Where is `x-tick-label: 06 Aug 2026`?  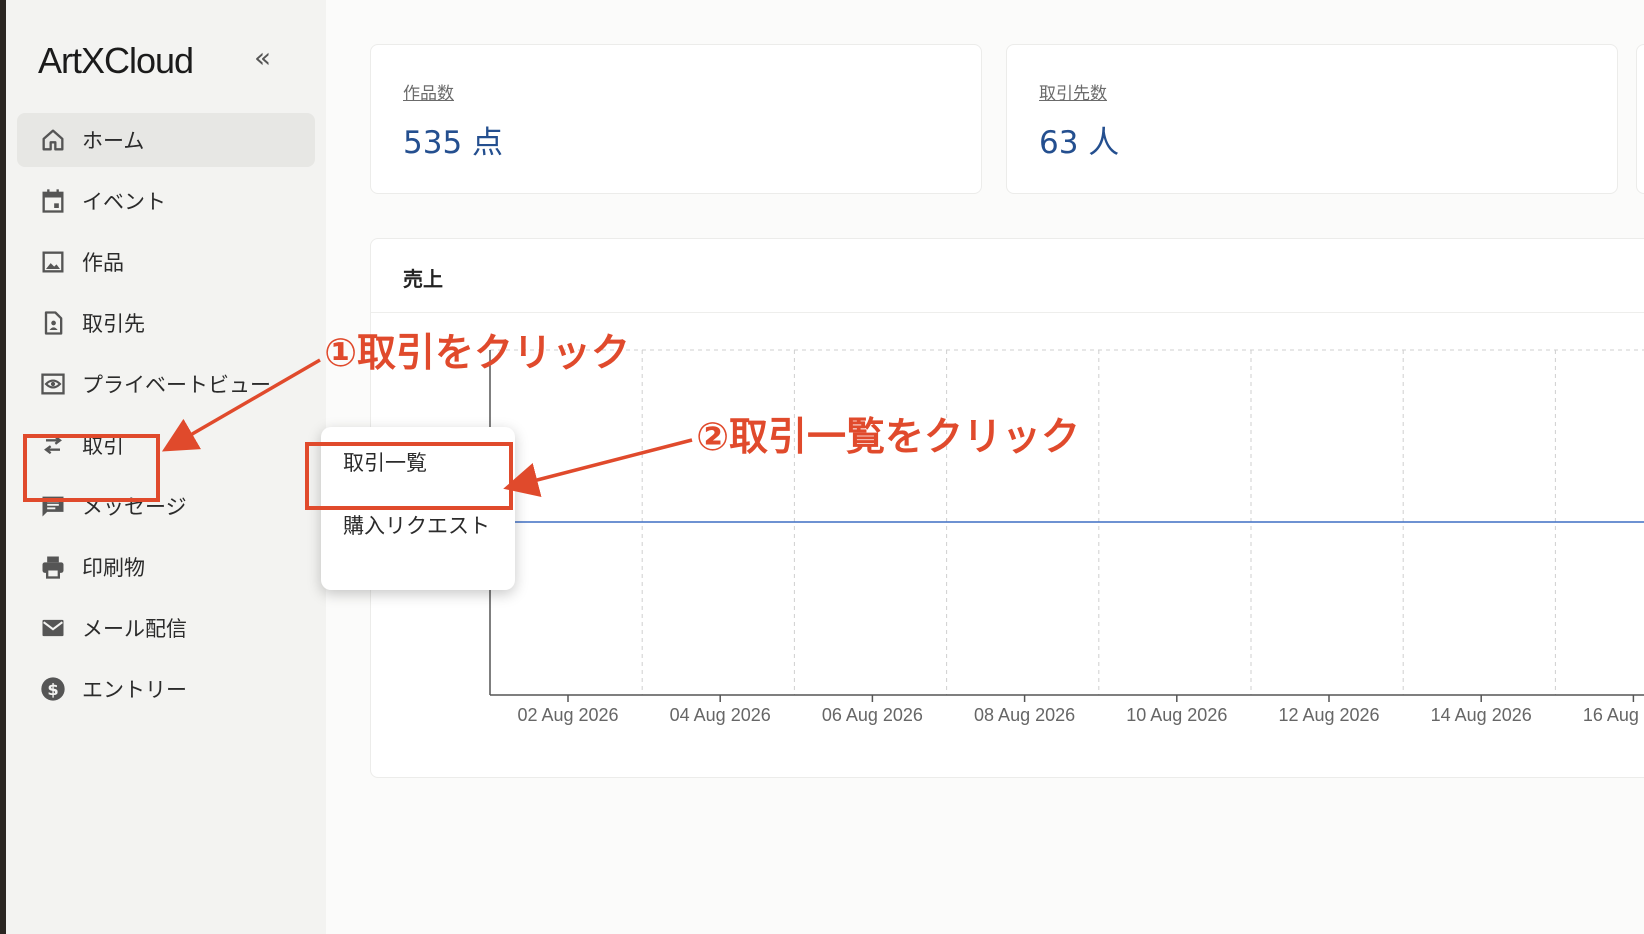 x-tick-label: 06 Aug 2026 is located at coordinates (872, 715).